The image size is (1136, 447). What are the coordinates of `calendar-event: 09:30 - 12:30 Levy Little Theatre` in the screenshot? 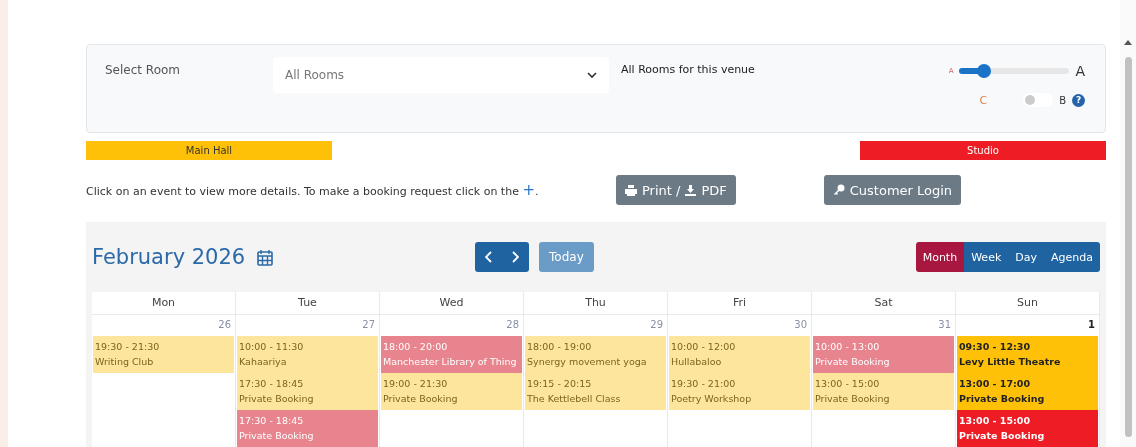 It's located at (1027, 354).